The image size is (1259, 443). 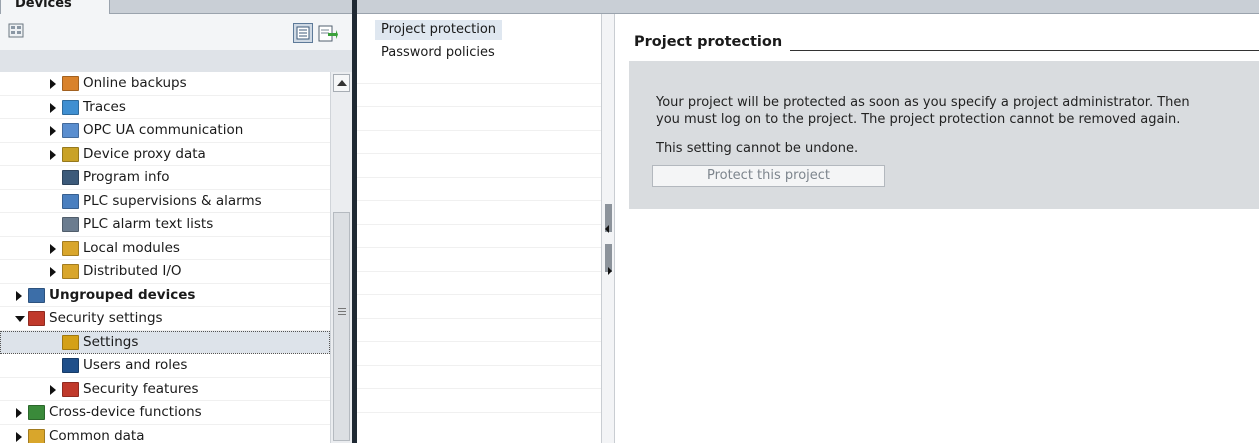 I want to click on device-proxy-icon, so click(x=70, y=154).